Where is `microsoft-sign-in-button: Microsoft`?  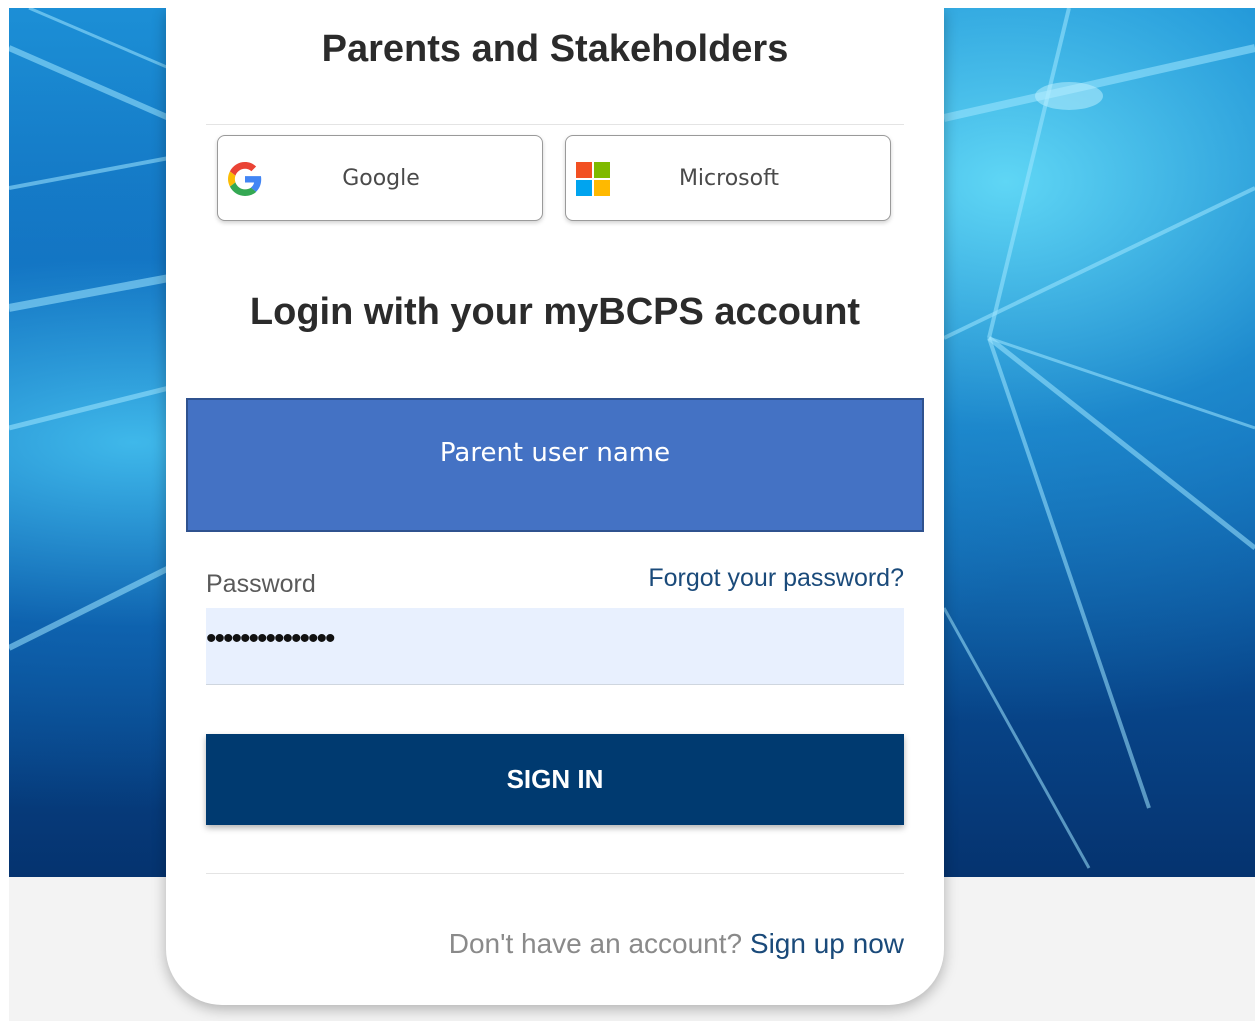
microsoft-sign-in-button: Microsoft is located at coordinates (728, 178).